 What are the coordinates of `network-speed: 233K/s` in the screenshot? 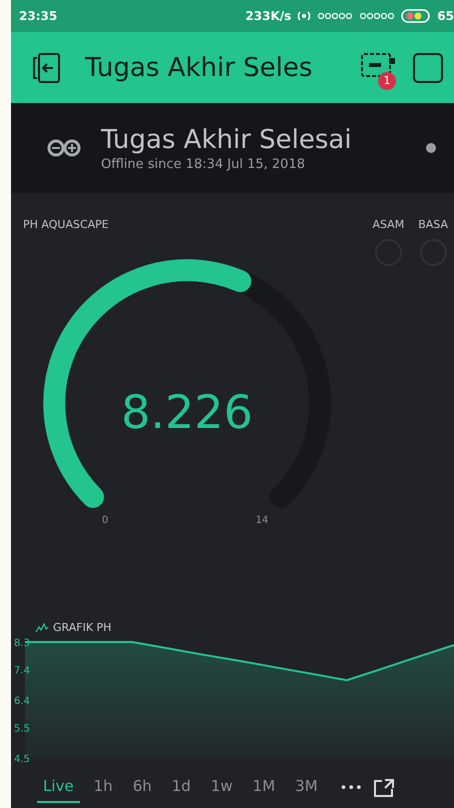 It's located at (268, 16).